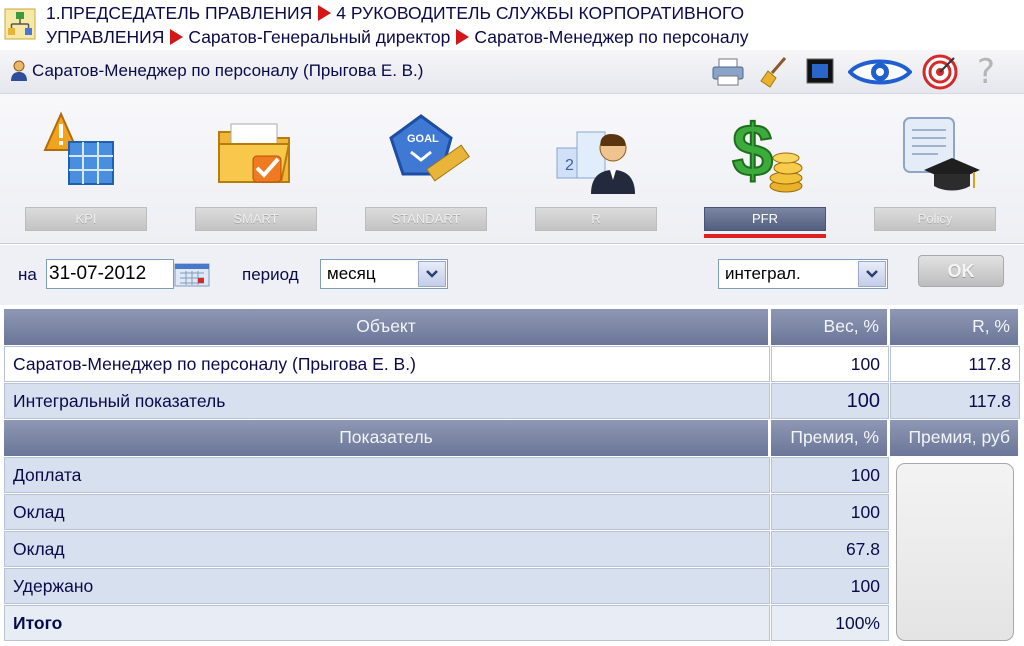 The width and height of the screenshot is (1024, 646). What do you see at coordinates (387, 401) in the screenshot?
I see `object-name: Интегральный показатель` at bounding box center [387, 401].